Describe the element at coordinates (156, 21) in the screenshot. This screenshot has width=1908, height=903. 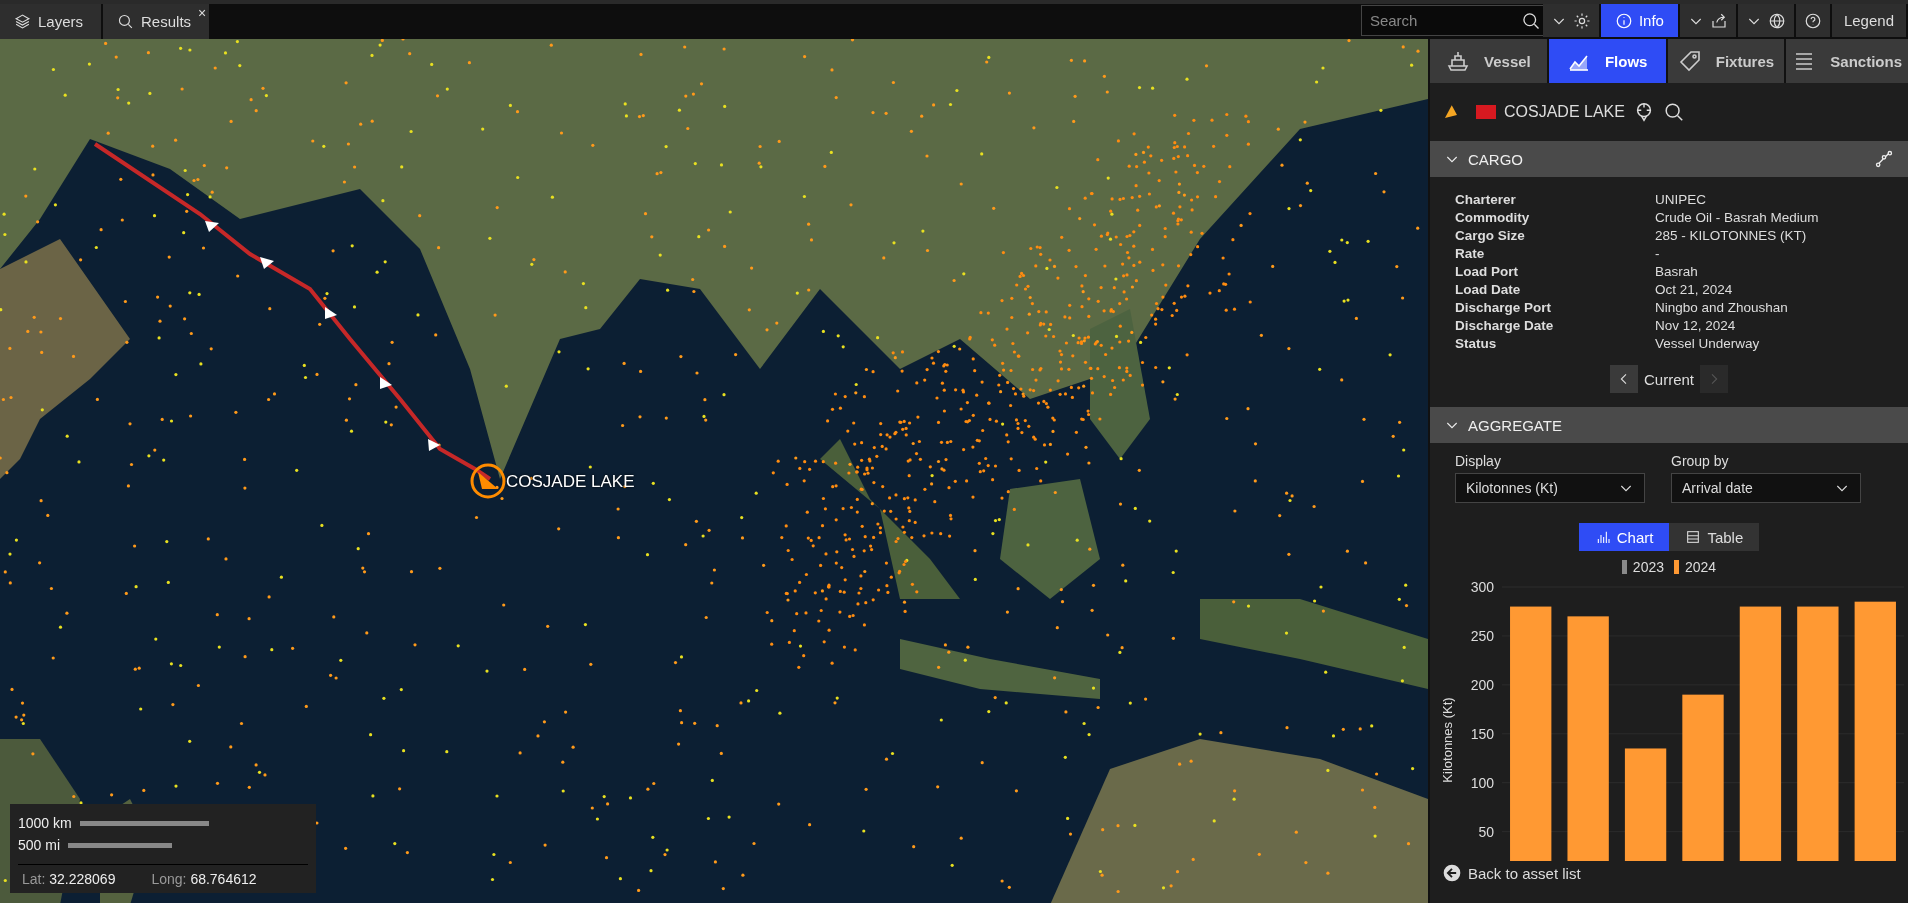
I see `toolbar-tab: Results ×` at that location.